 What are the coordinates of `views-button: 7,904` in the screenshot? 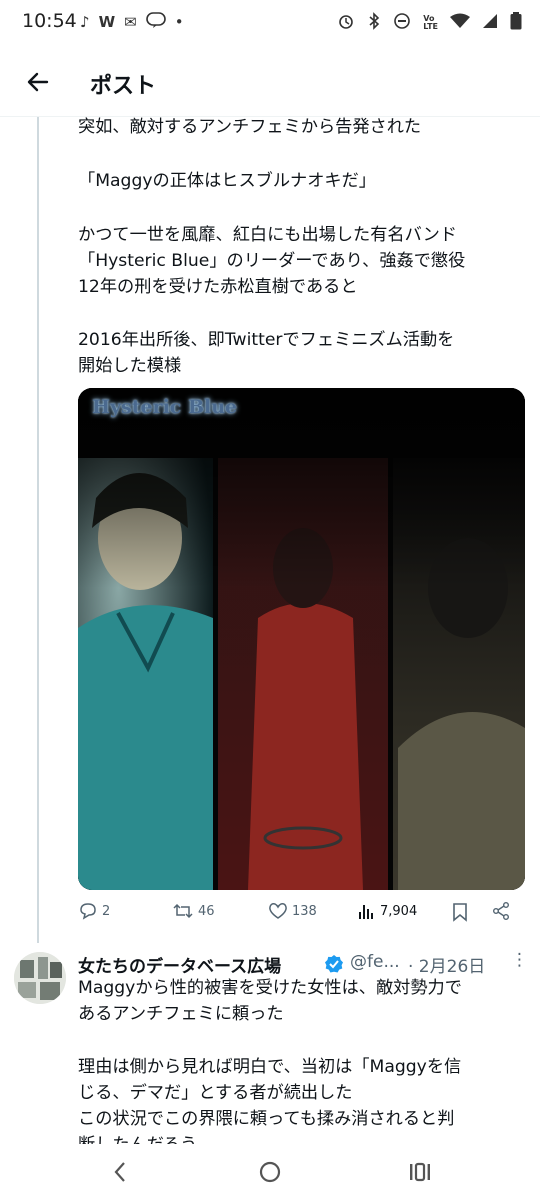 It's located at (387, 911).